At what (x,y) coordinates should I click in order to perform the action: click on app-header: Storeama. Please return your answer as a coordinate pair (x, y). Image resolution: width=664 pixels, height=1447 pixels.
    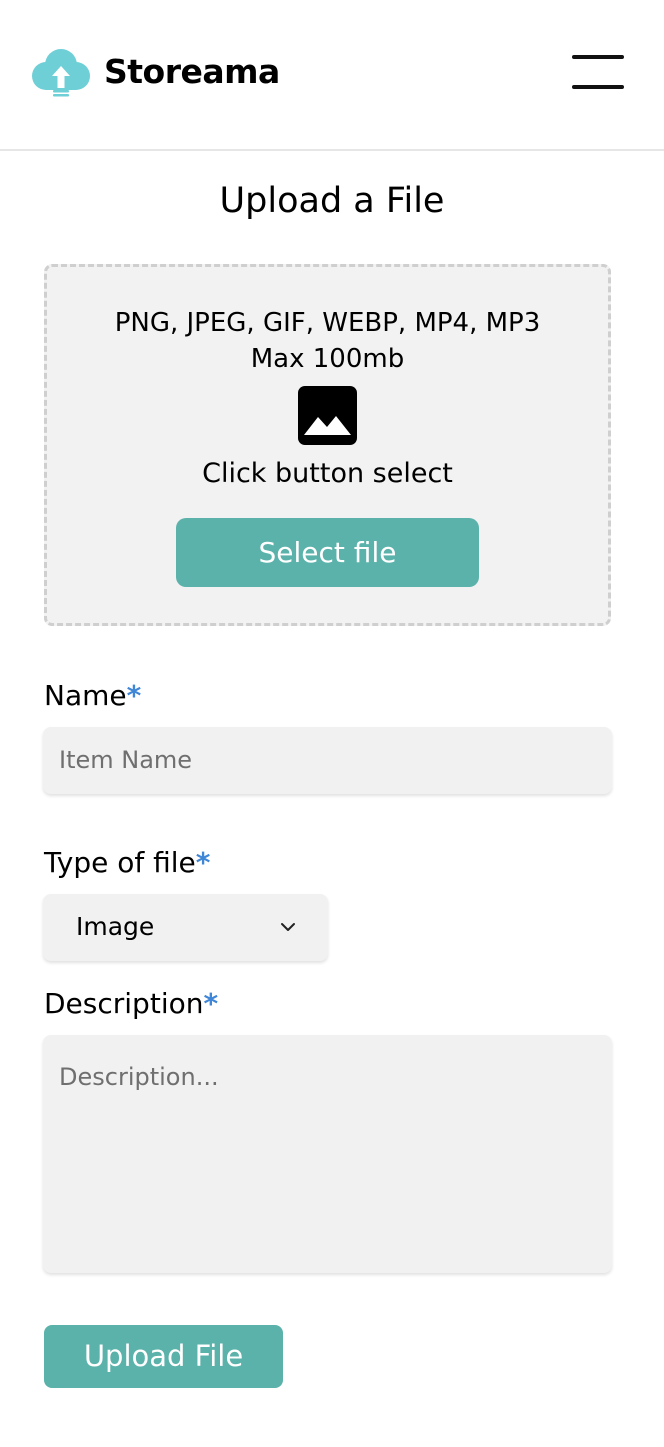
    Looking at the image, I should click on (332, 75).